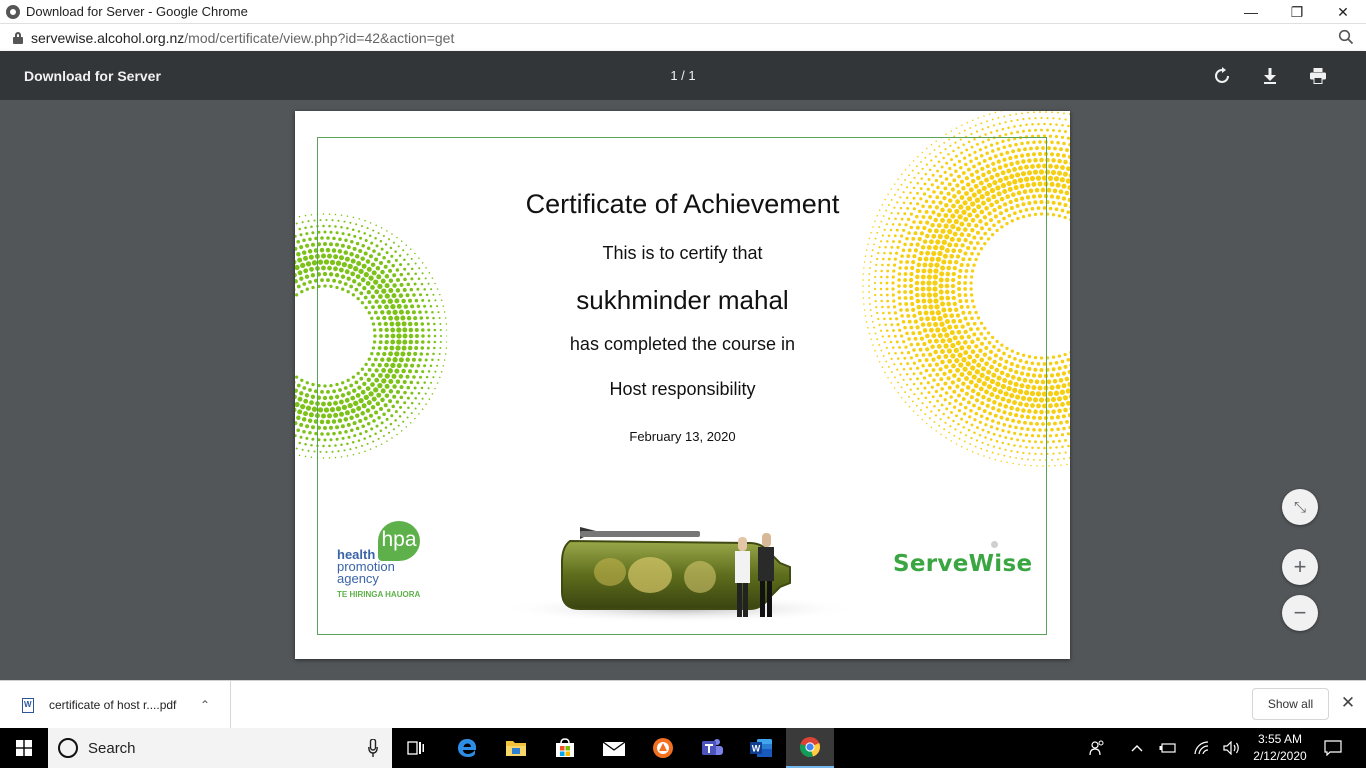  I want to click on download-file-name: certificate of host r....pdf, so click(113, 705).